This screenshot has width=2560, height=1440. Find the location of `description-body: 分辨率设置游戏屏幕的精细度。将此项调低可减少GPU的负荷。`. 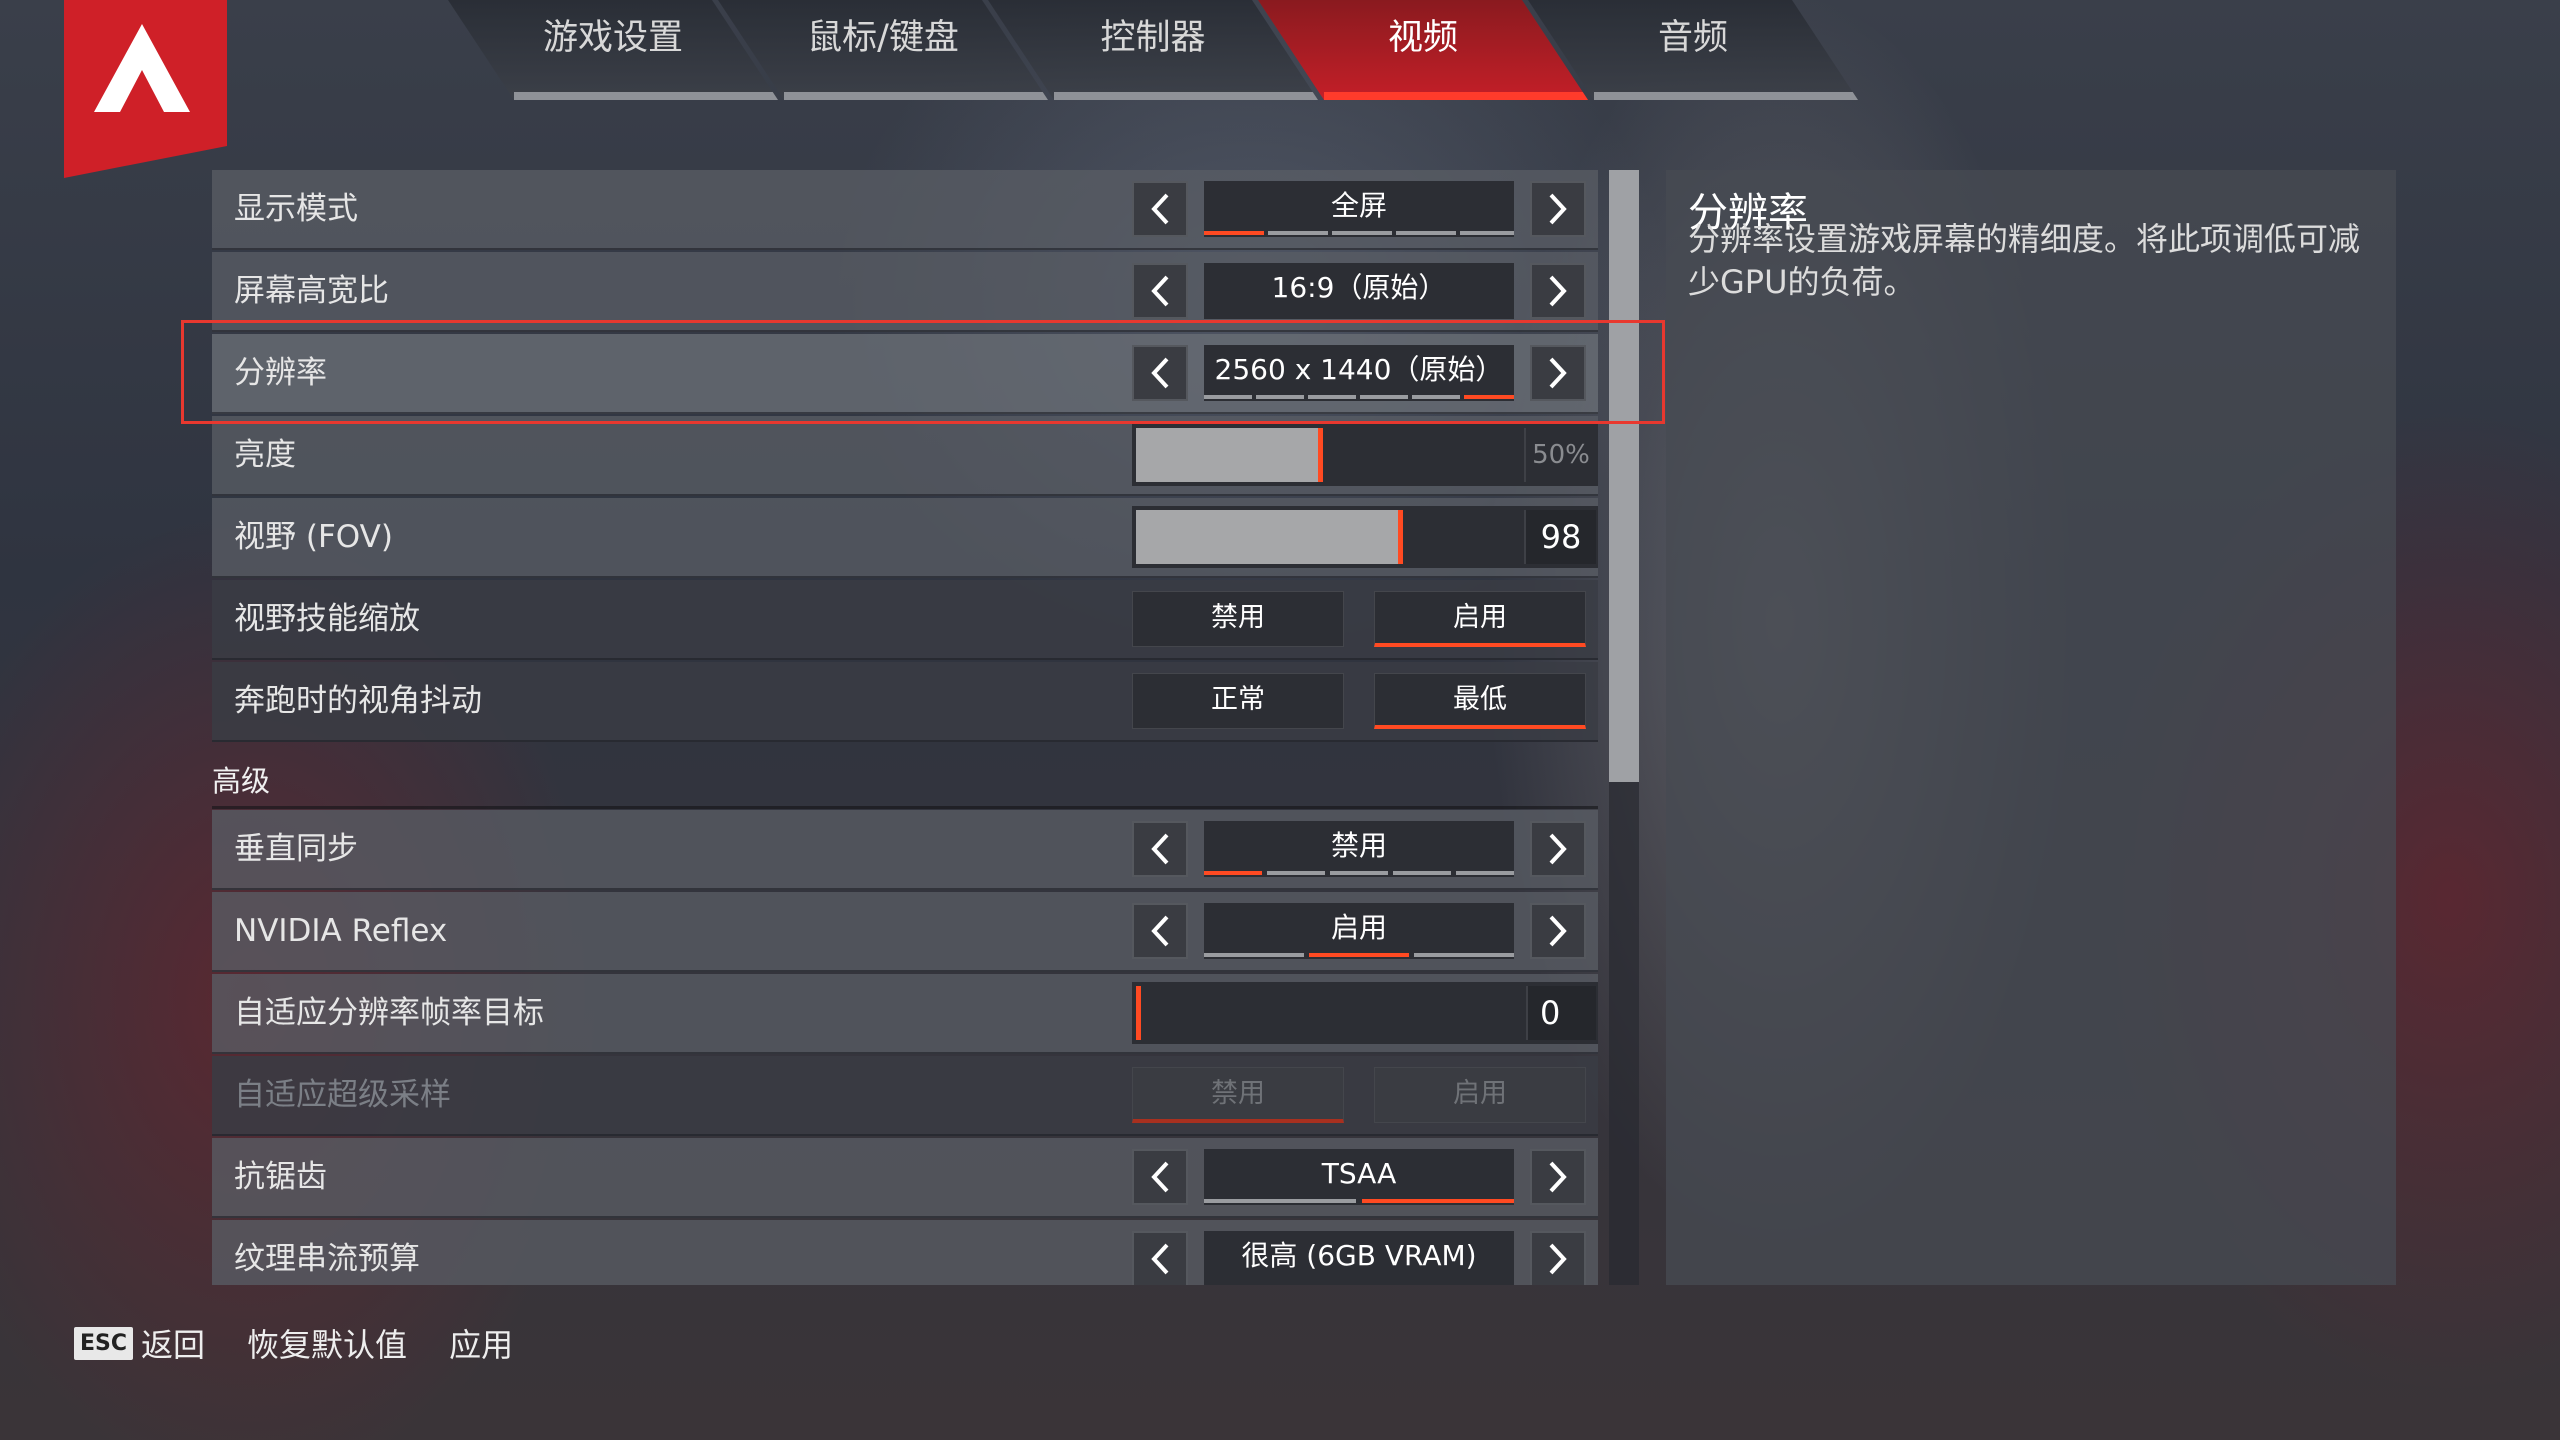

description-body: 分辨率设置游戏屏幕的精细度。将此项调低可减少GPU的负荷。 is located at coordinates (2024, 260).